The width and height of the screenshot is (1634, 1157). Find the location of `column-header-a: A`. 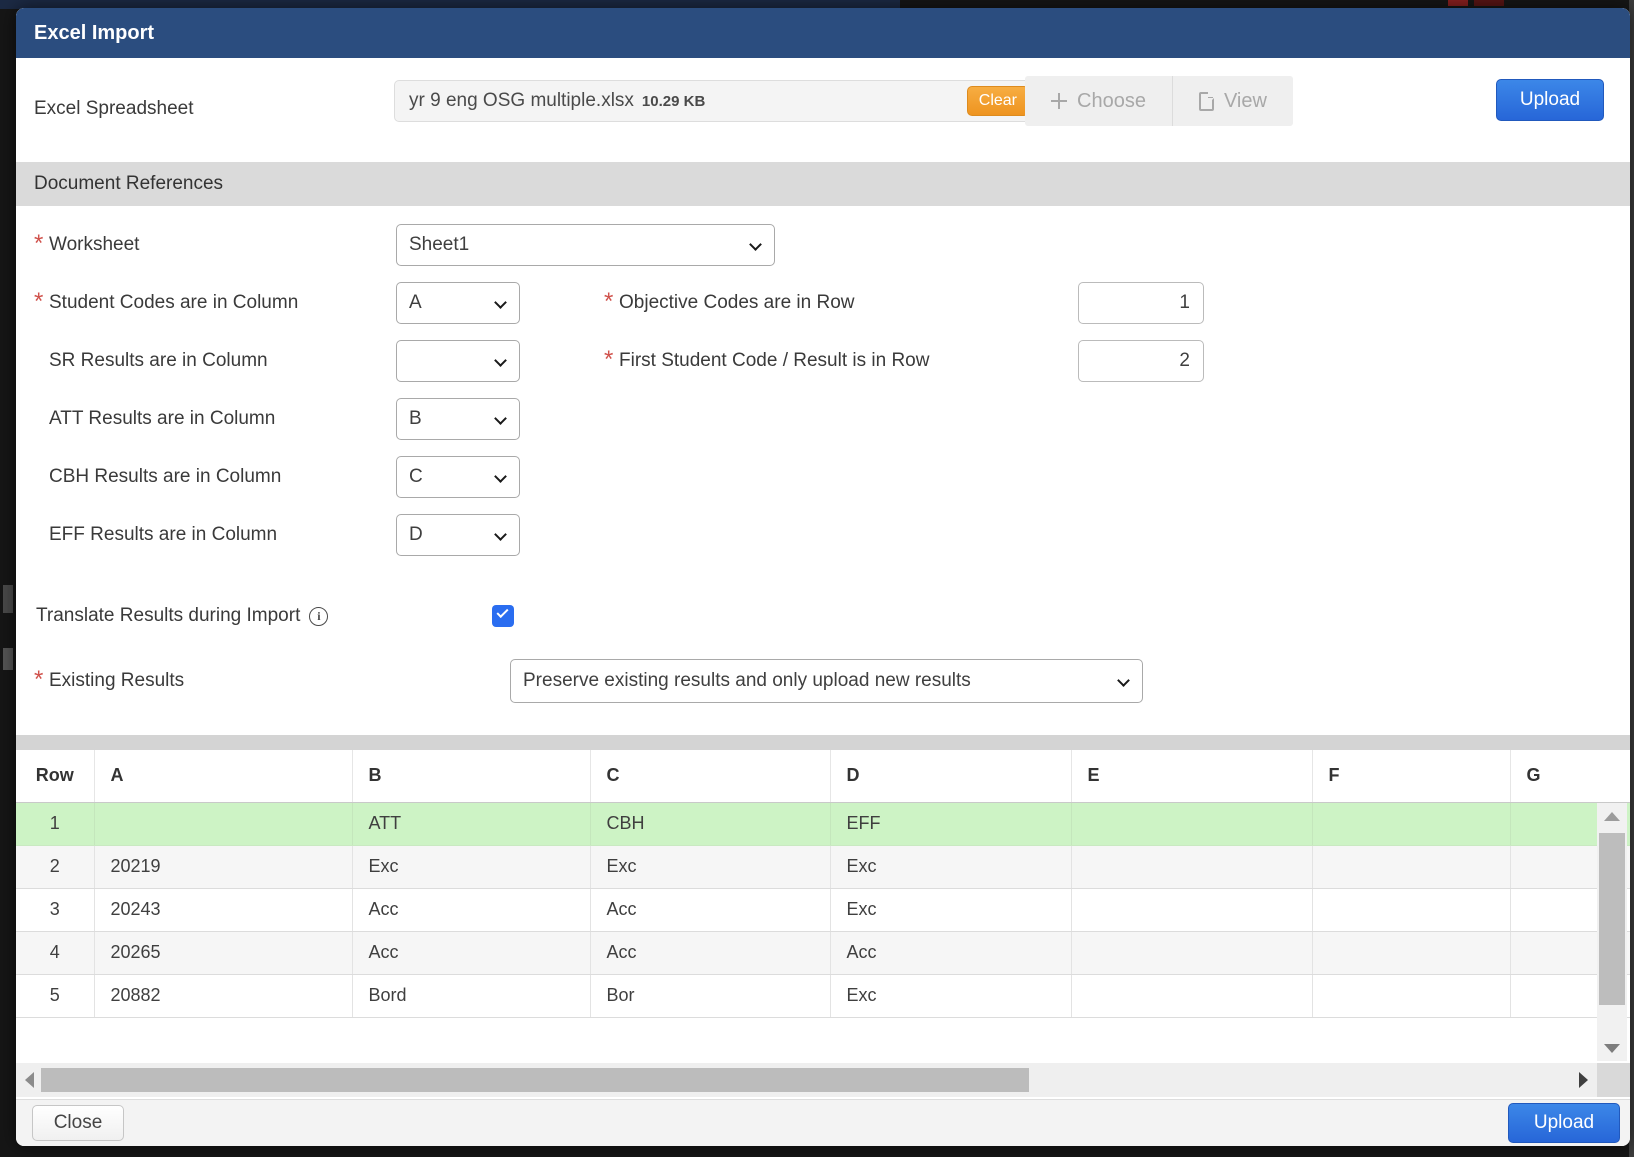

column-header-a: A is located at coordinates (223, 776).